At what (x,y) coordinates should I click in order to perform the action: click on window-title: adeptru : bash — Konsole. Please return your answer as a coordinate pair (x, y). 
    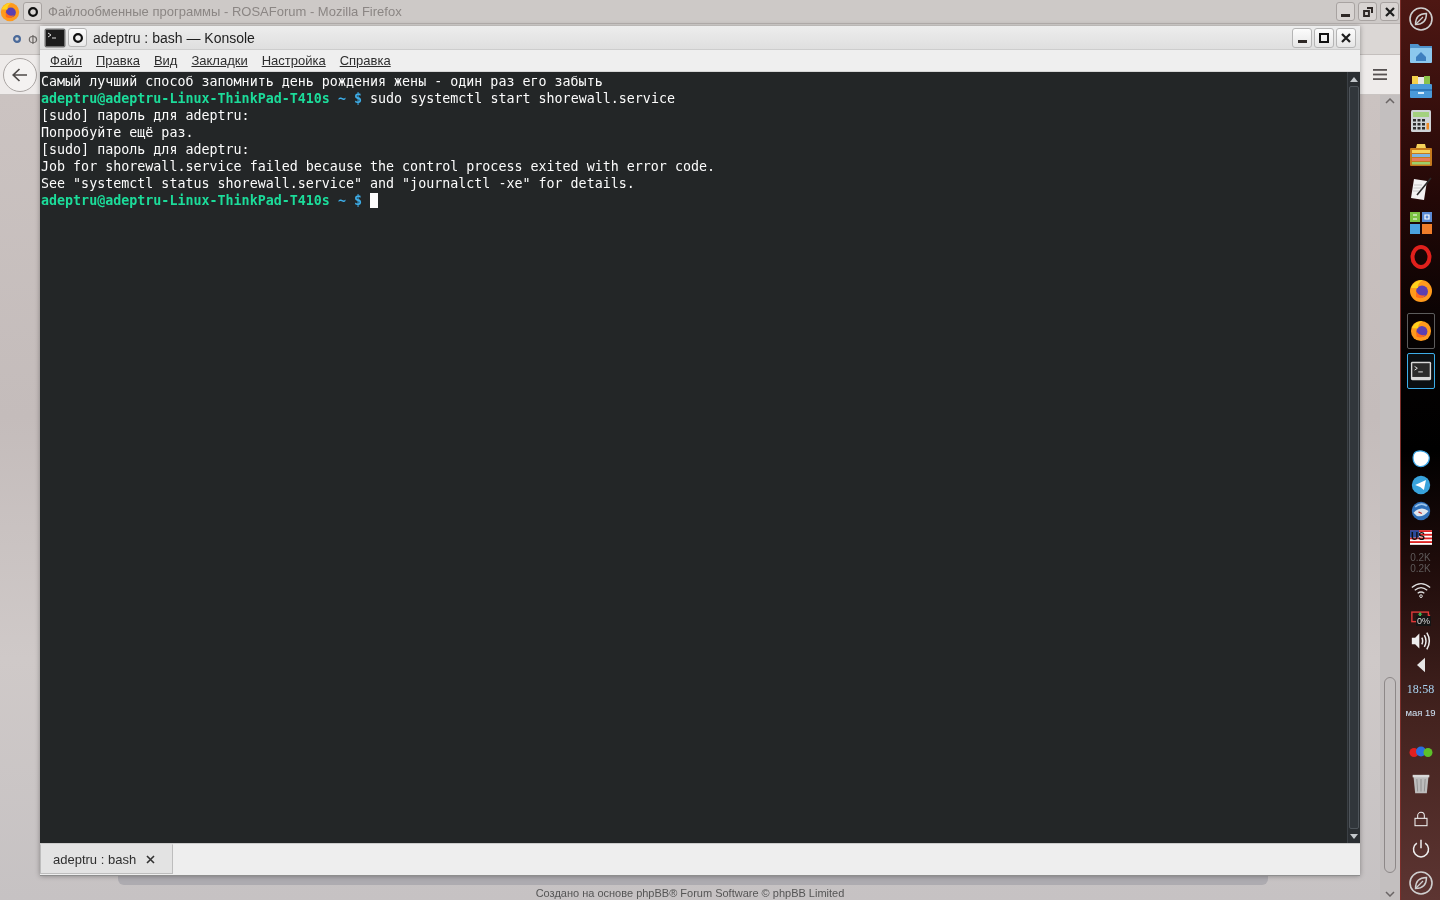
    Looking at the image, I should click on (174, 37).